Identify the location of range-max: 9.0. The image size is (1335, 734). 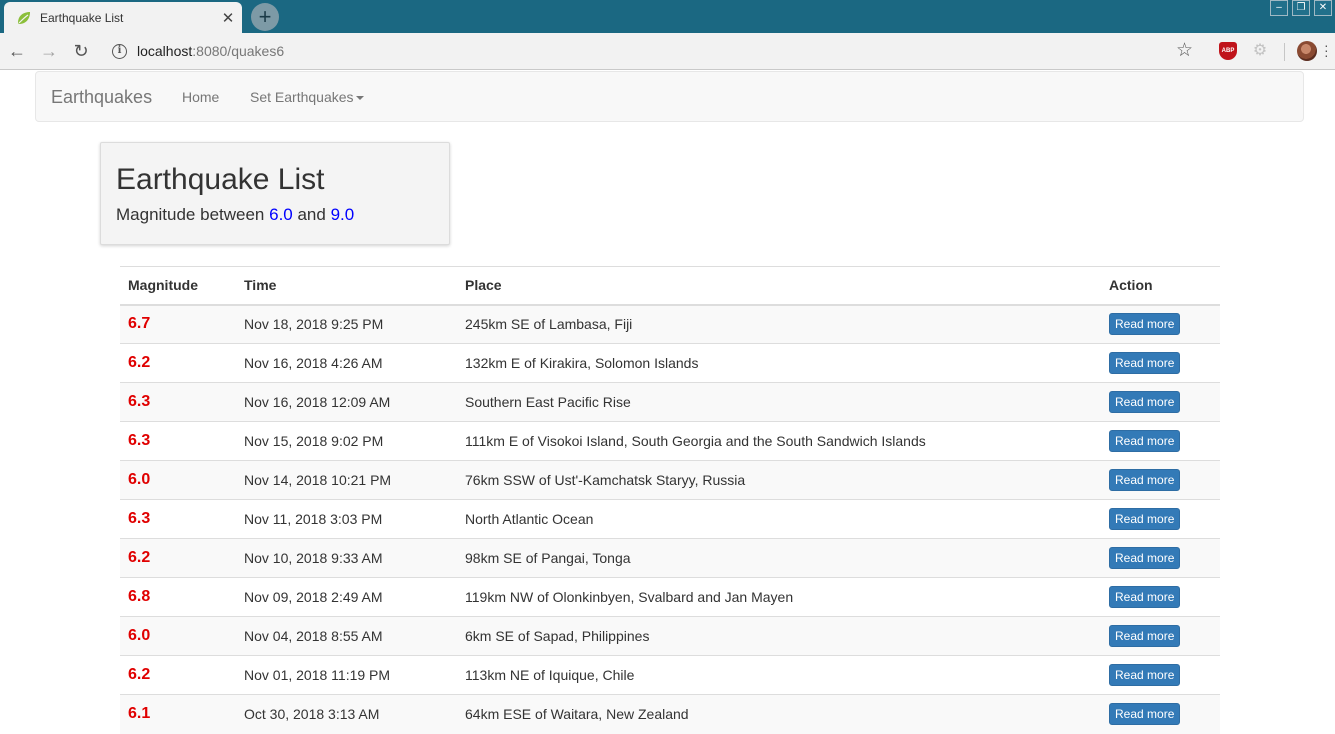
(342, 214).